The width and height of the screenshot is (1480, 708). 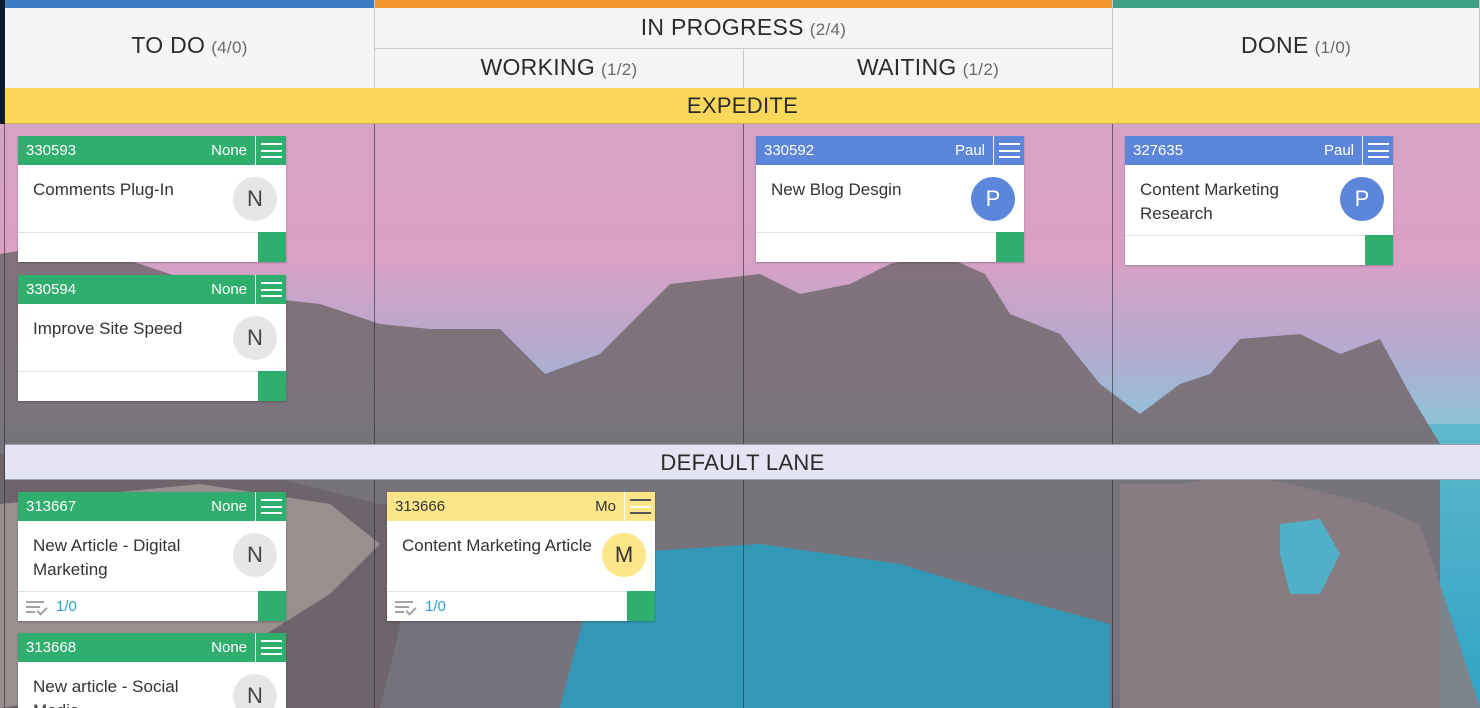 What do you see at coordinates (420, 506) in the screenshot?
I see `card-id: 313666` at bounding box center [420, 506].